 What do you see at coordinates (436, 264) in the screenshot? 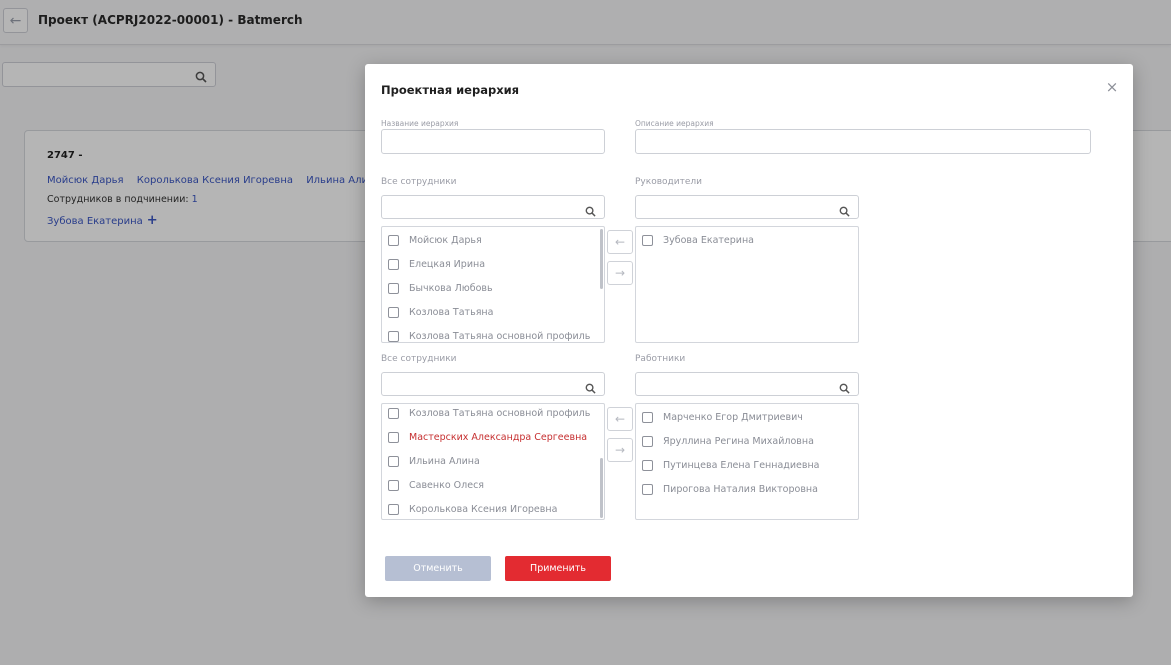
I see `list-item: Елецкая Ирина` at bounding box center [436, 264].